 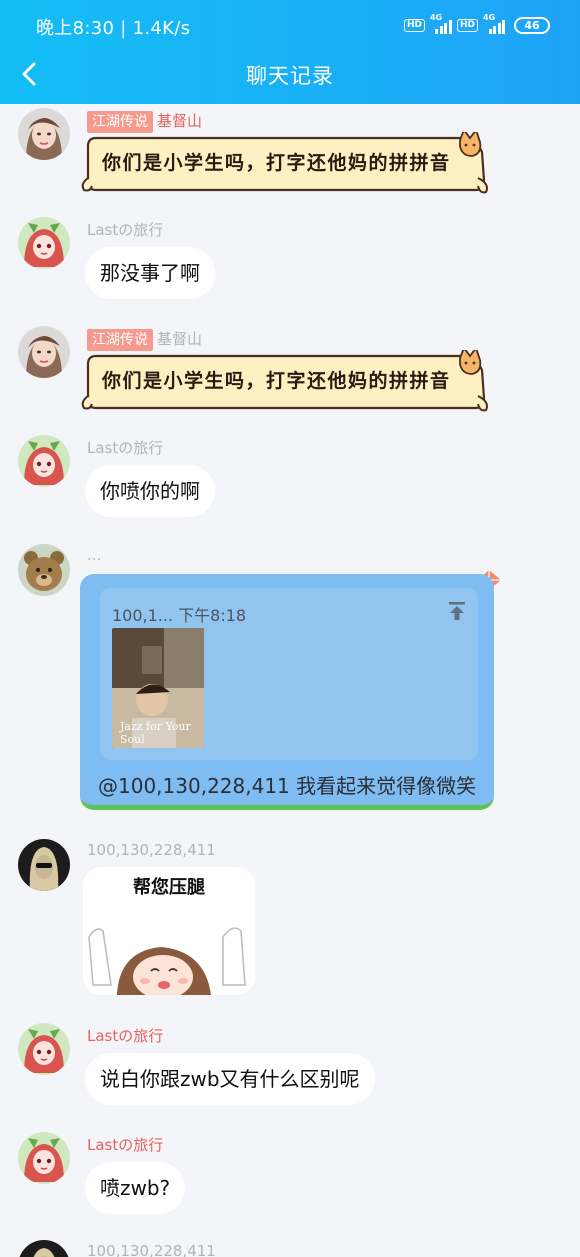 I want to click on message-text: 说白你跟zwb又有什么区别呢, so click(x=230, y=1079).